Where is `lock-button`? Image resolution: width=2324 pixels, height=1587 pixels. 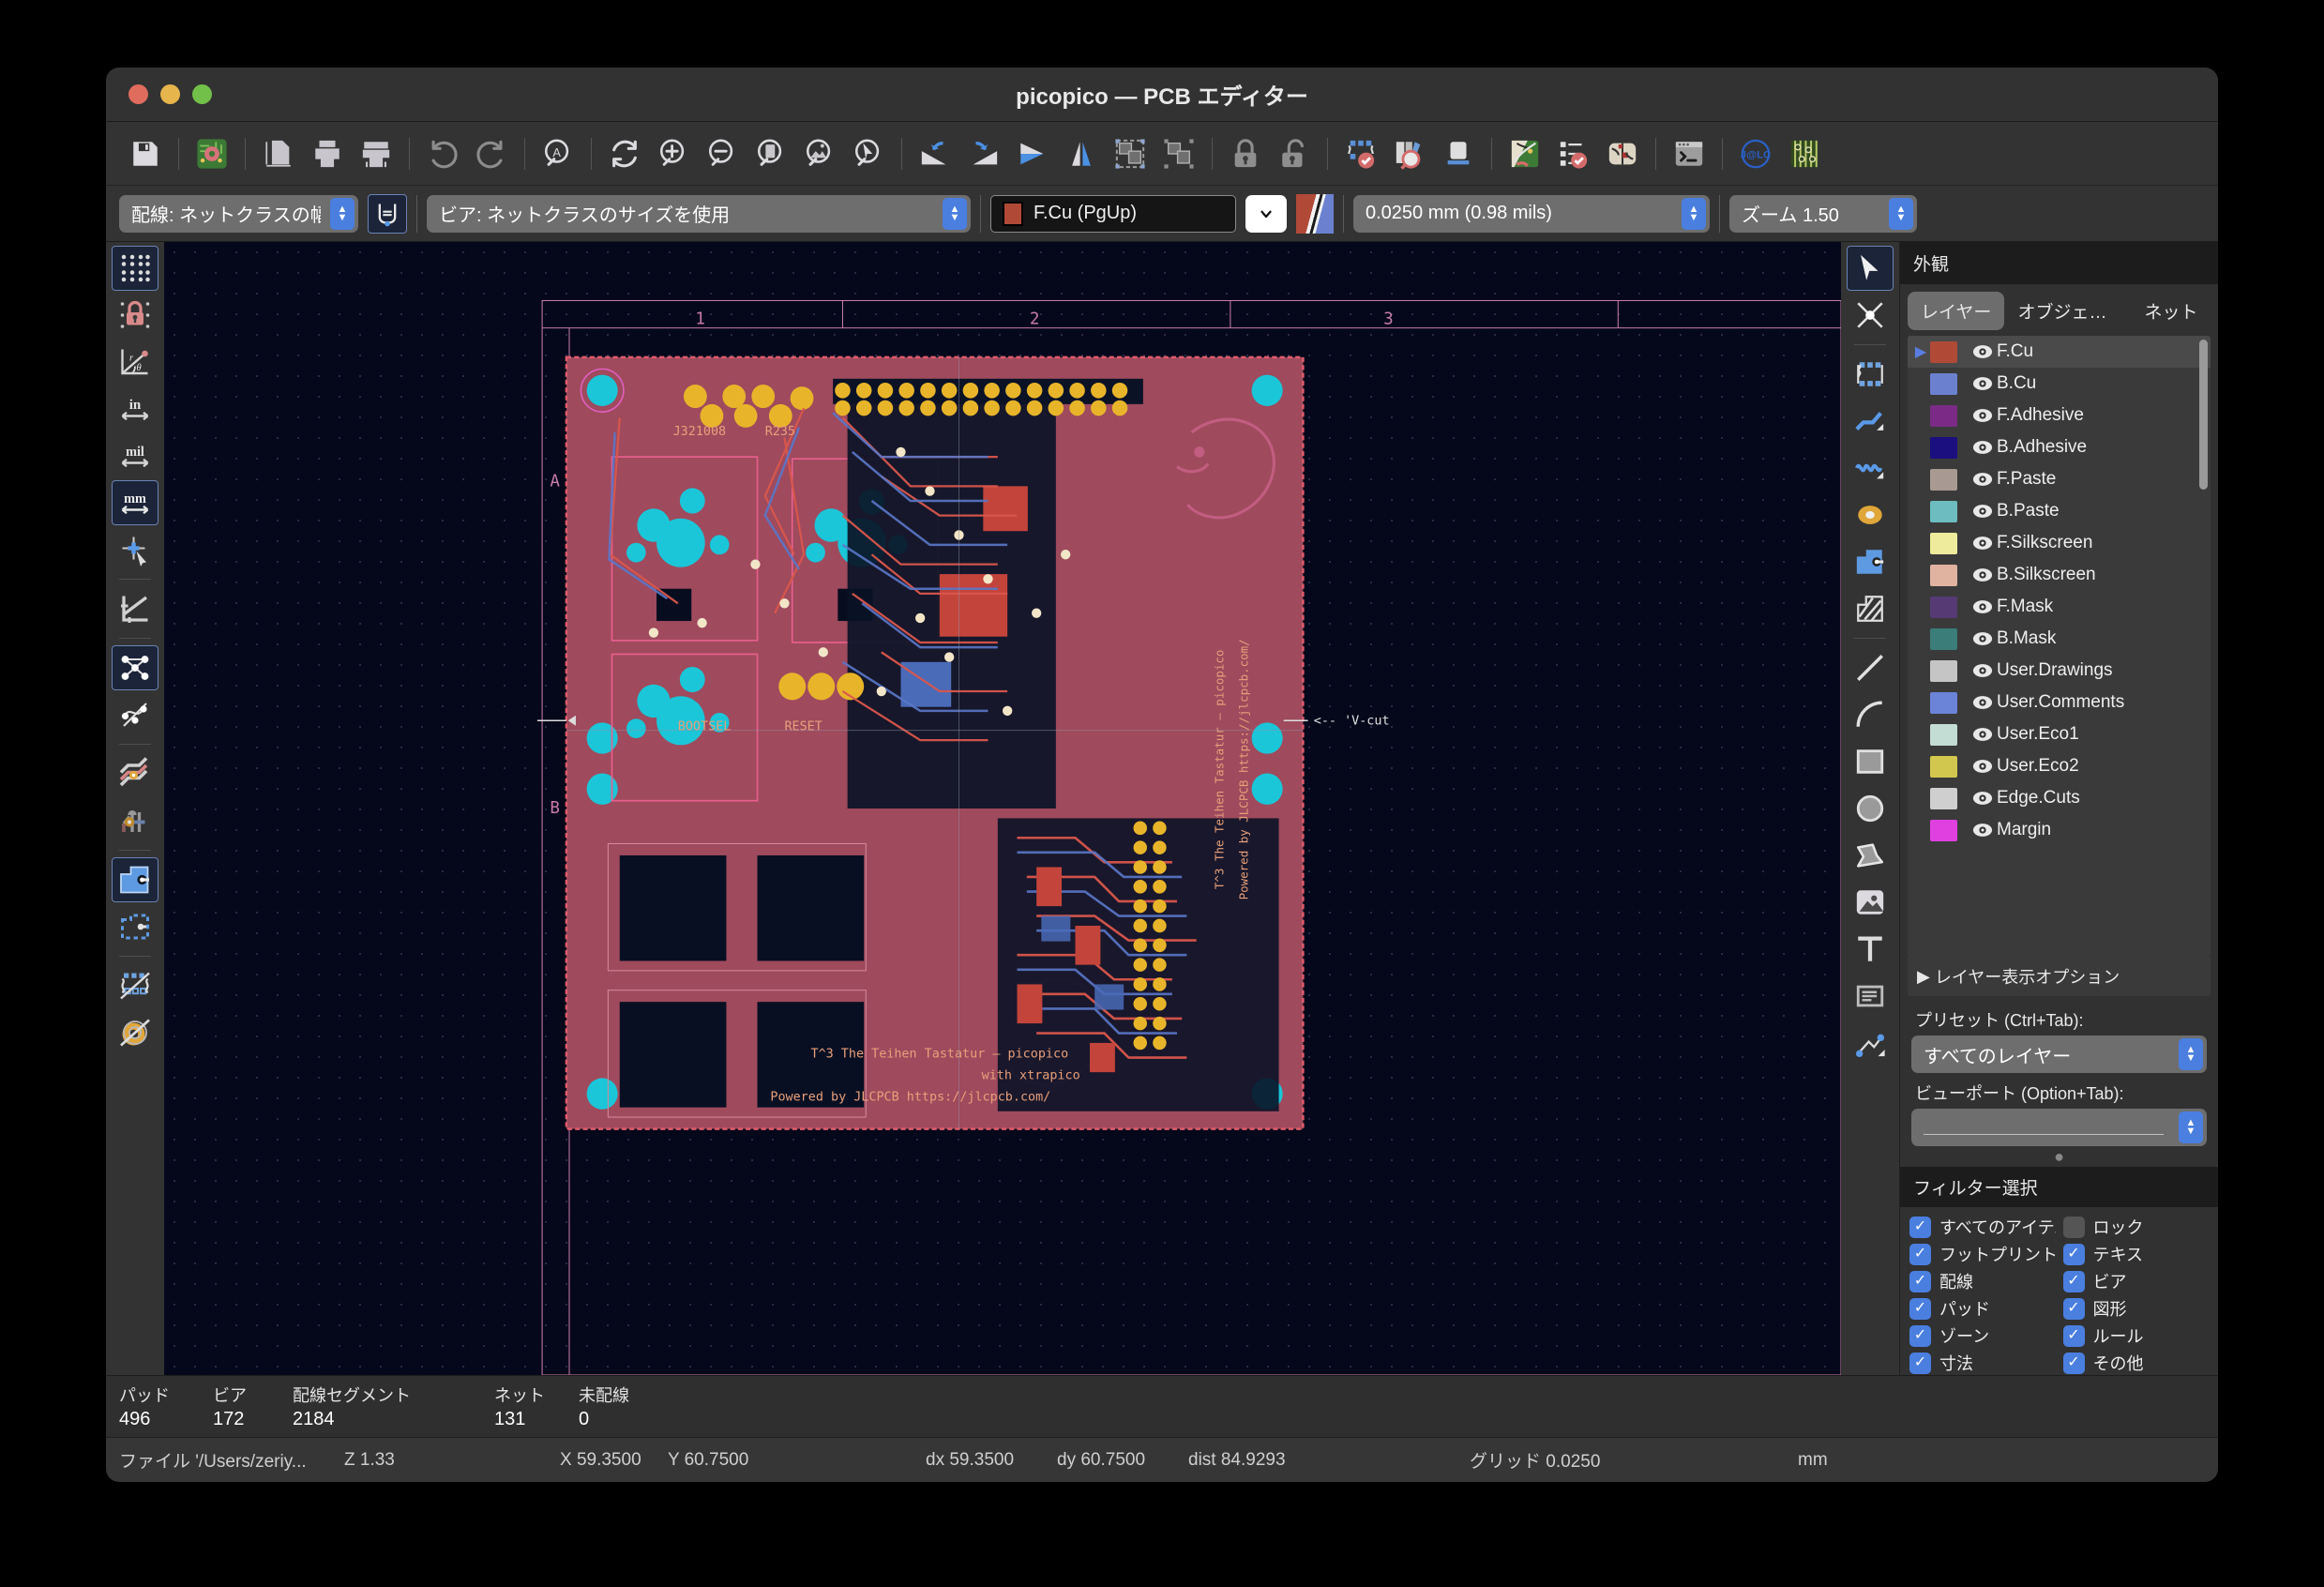
lock-button is located at coordinates (1245, 153).